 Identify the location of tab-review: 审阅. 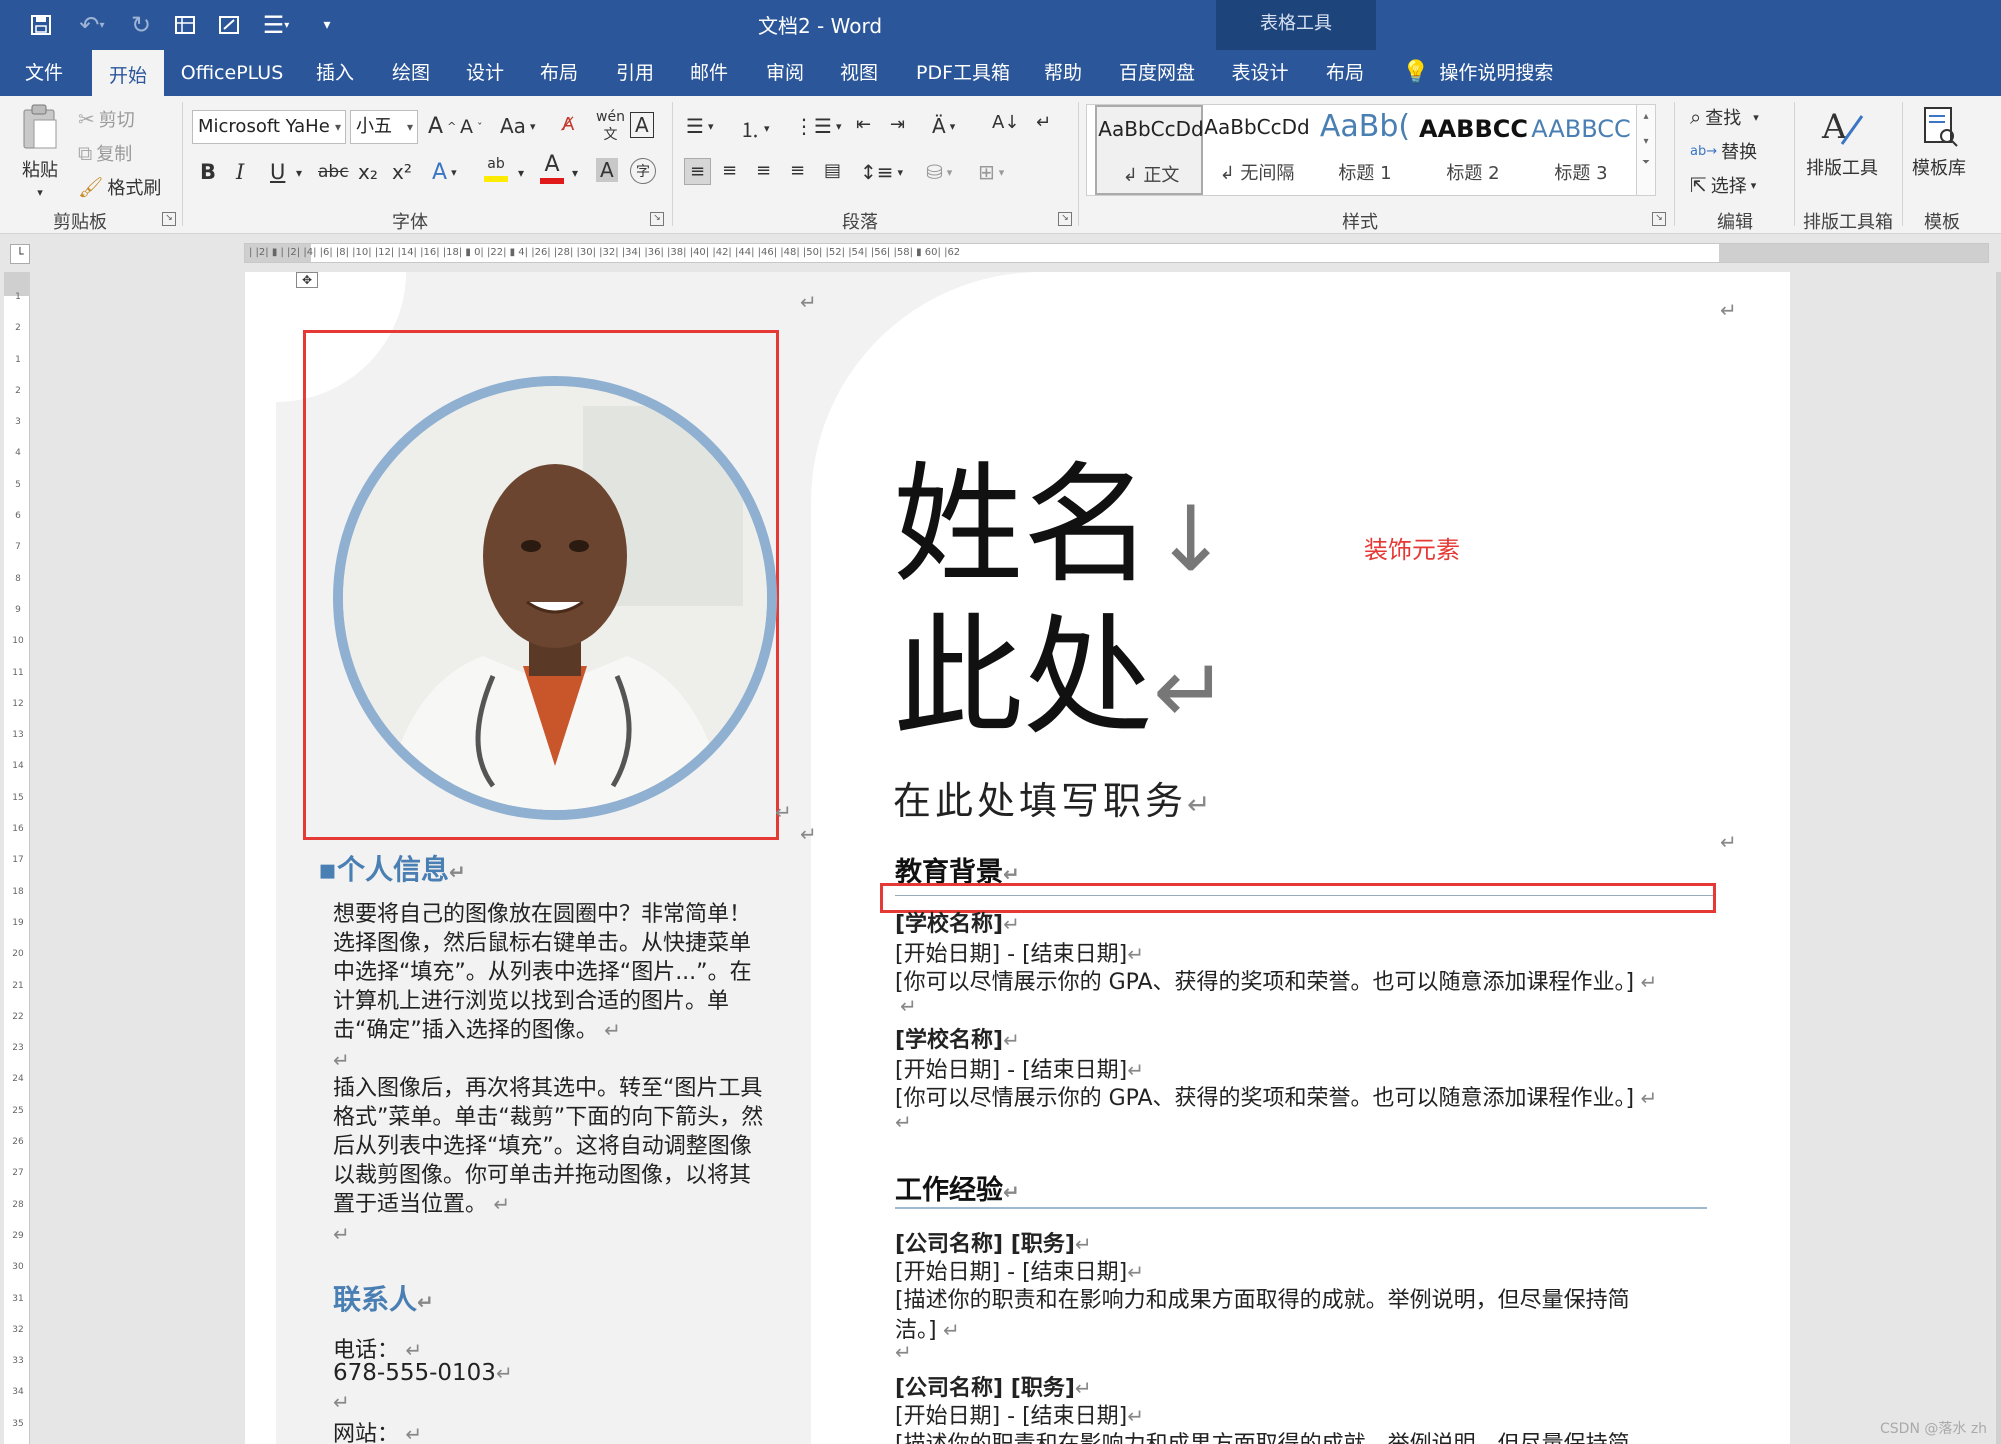
(785, 73).